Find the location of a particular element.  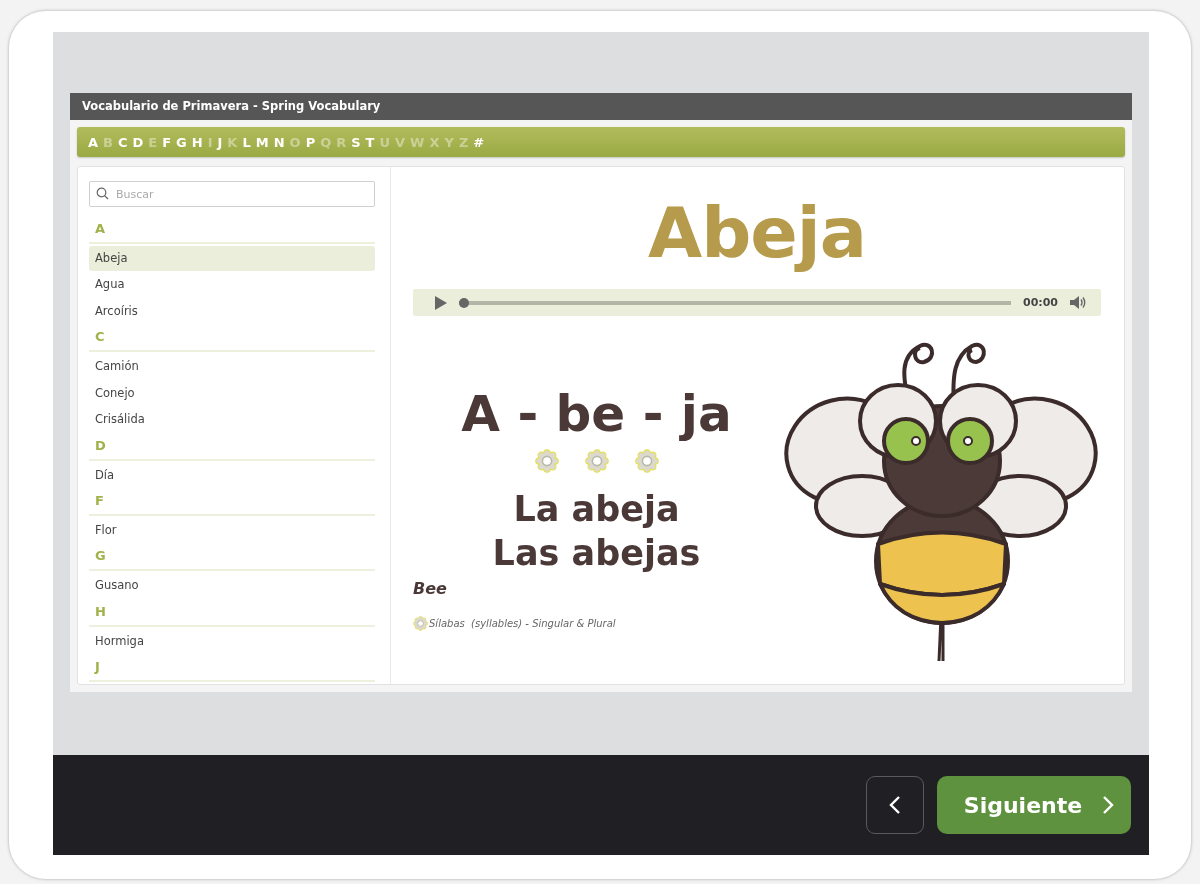

letter-link: J is located at coordinates (220, 142).